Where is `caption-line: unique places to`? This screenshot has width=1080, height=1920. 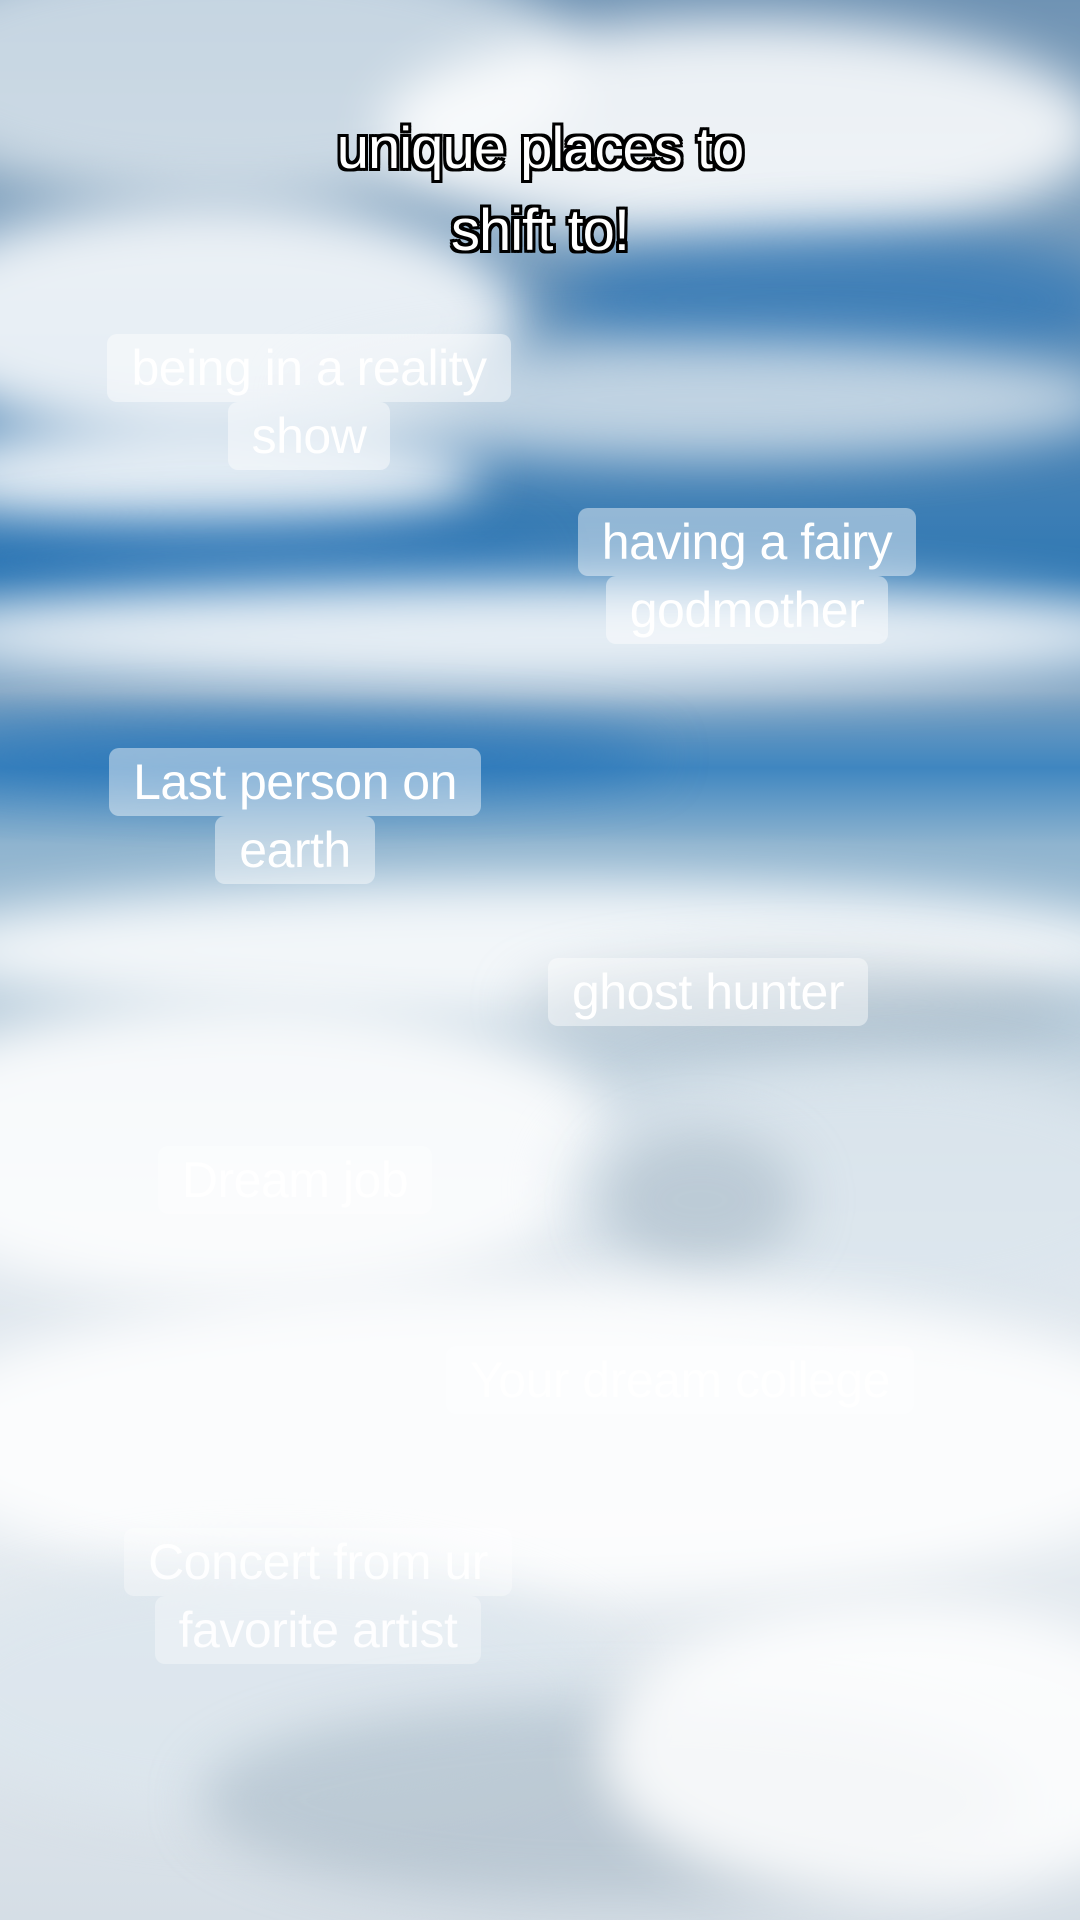 caption-line: unique places to is located at coordinates (540, 148).